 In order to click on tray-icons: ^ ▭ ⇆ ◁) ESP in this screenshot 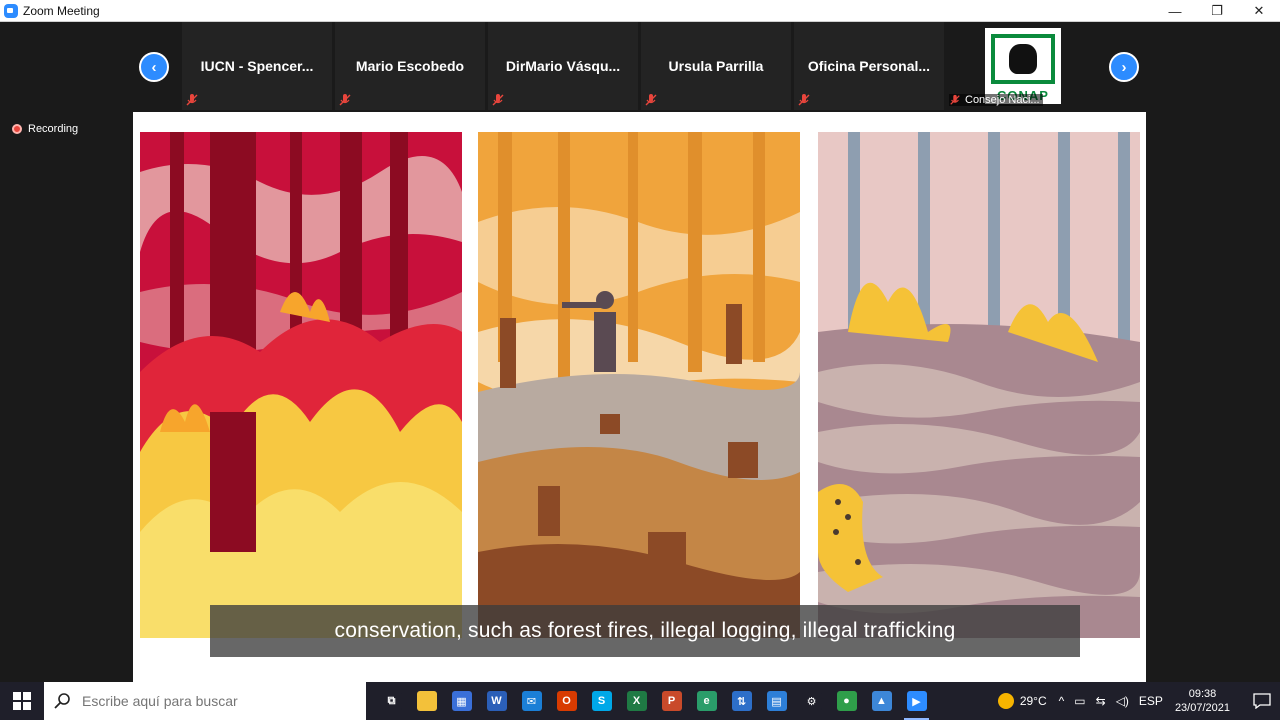, I will do `click(1111, 701)`.